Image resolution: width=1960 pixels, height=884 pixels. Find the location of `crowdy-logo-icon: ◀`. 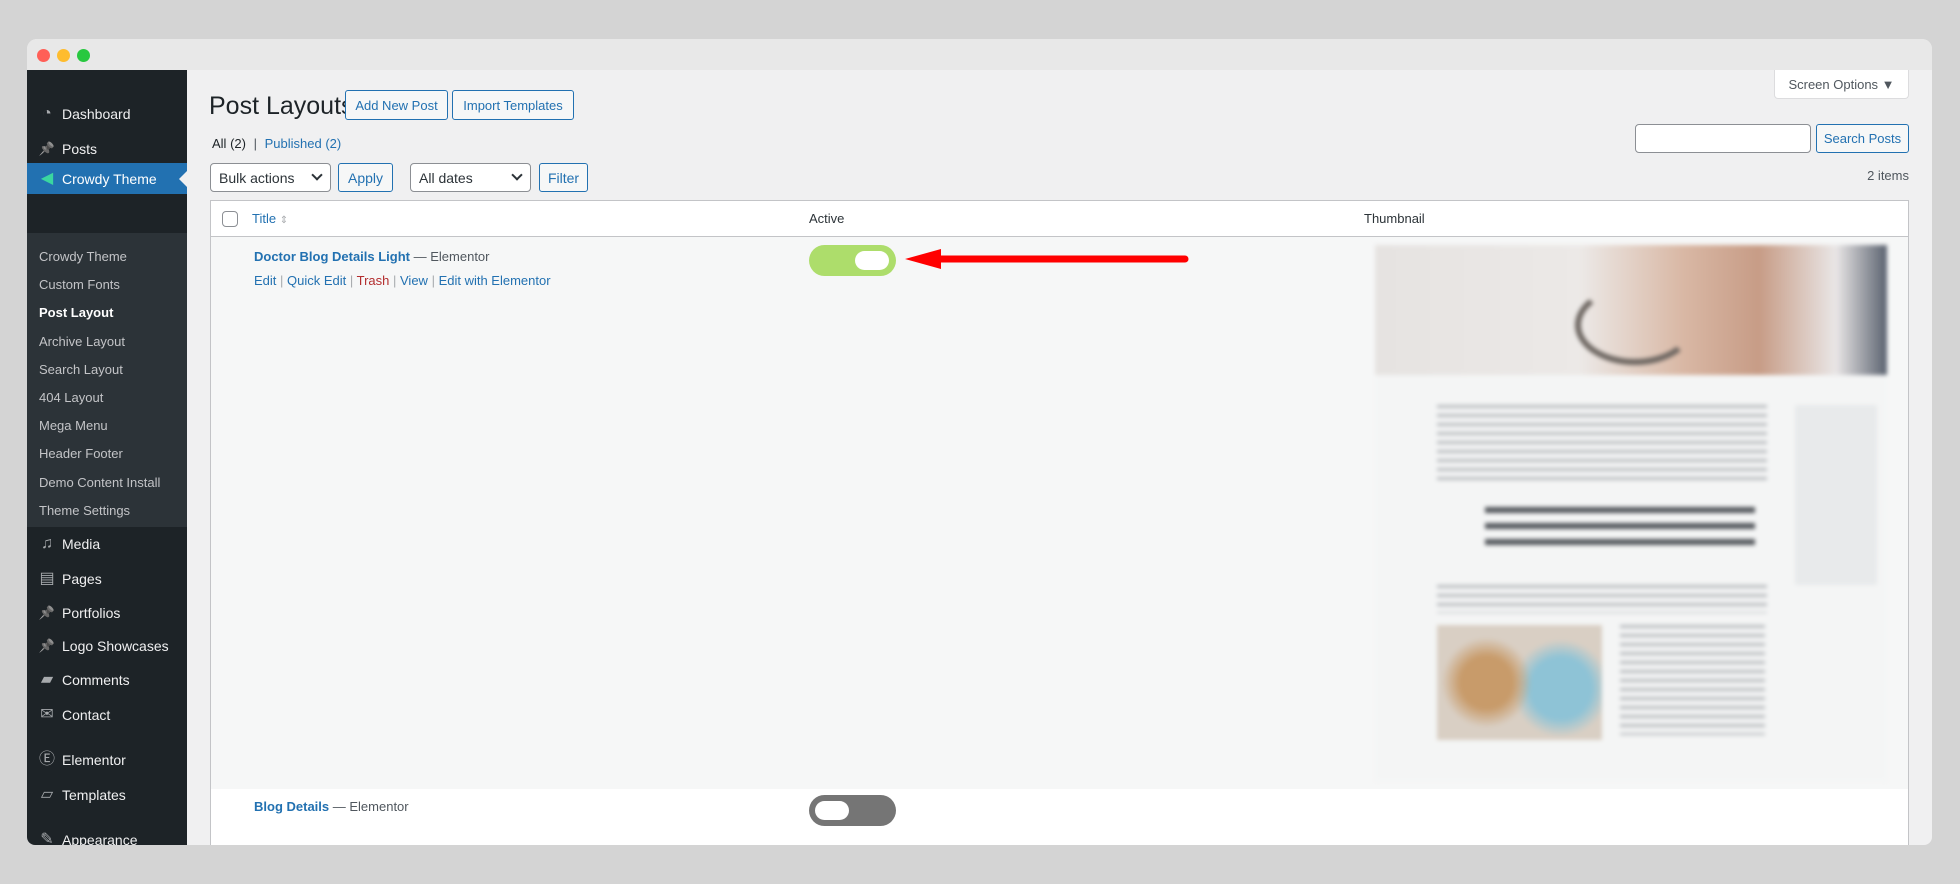

crowdy-logo-icon: ◀ is located at coordinates (47, 178).